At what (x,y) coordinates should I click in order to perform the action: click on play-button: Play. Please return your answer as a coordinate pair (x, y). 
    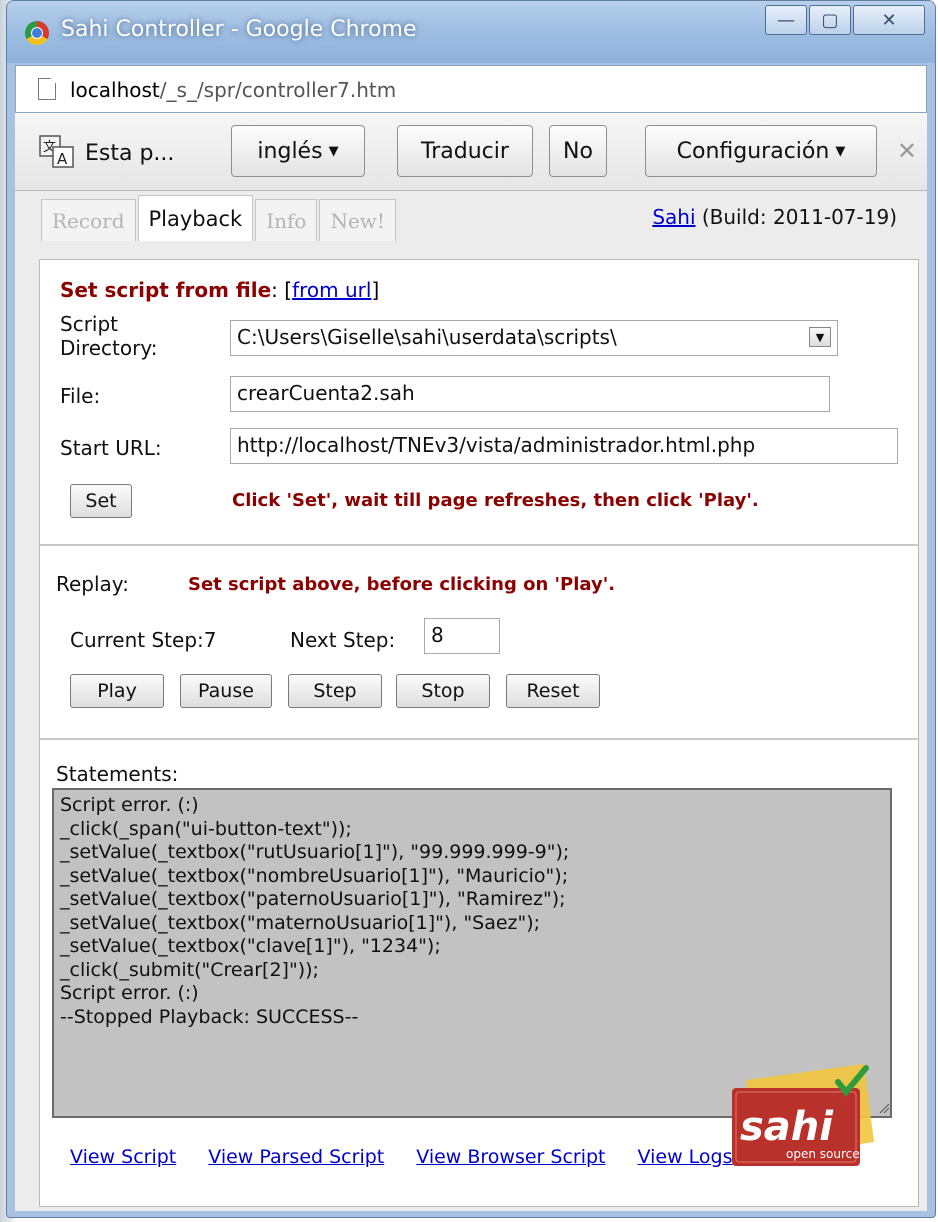
    Looking at the image, I should click on (117, 691).